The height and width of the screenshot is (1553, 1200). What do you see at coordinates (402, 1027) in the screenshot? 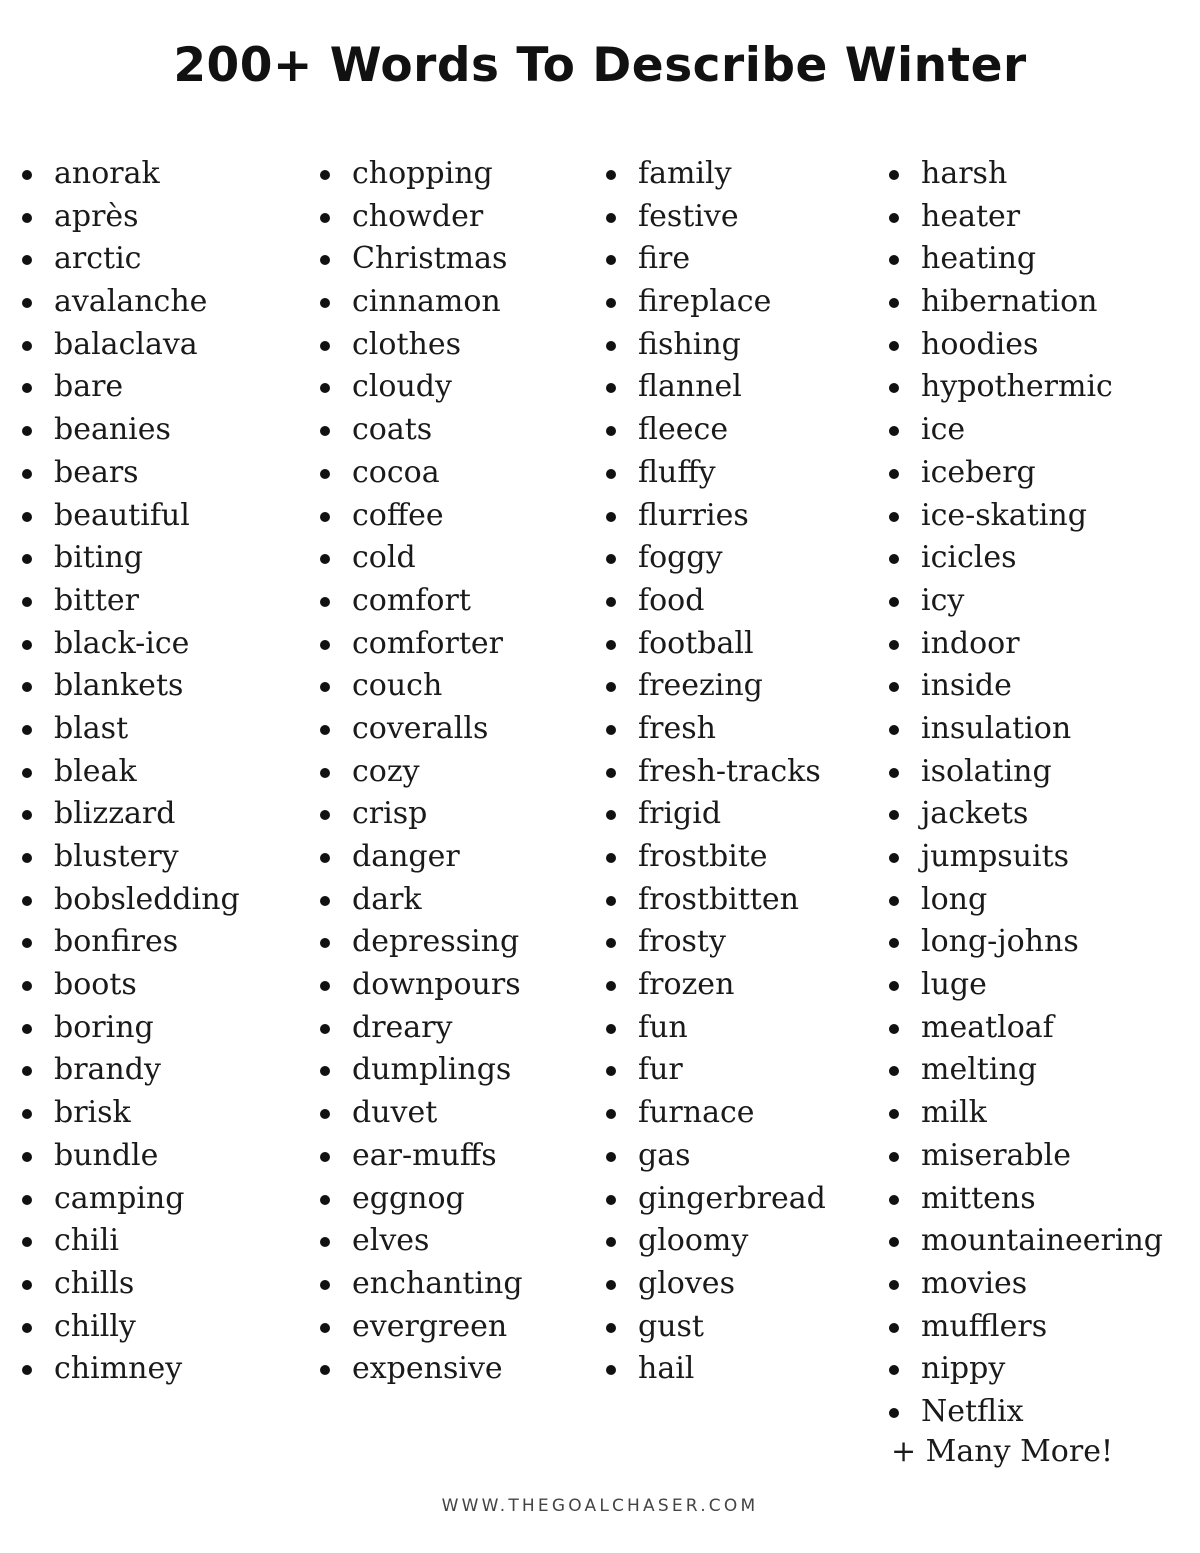
I see `word-text: dreary` at bounding box center [402, 1027].